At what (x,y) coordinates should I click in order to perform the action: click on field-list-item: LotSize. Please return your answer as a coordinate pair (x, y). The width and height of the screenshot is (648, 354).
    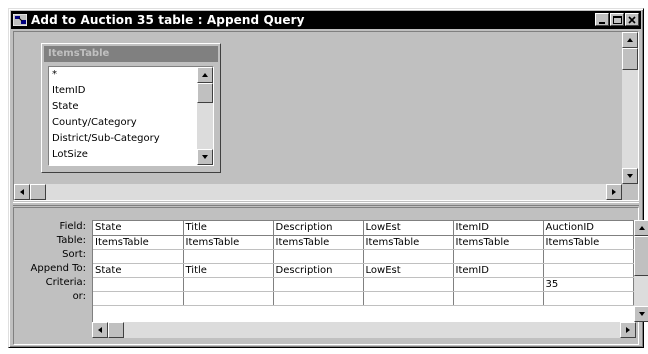
    Looking at the image, I should click on (123, 155).